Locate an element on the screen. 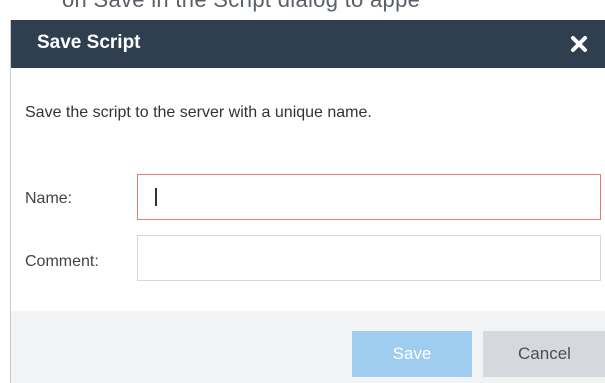 This screenshot has height=383, width=605. background-page-text: on Save in the Script dialog to appe is located at coordinates (241, 6).